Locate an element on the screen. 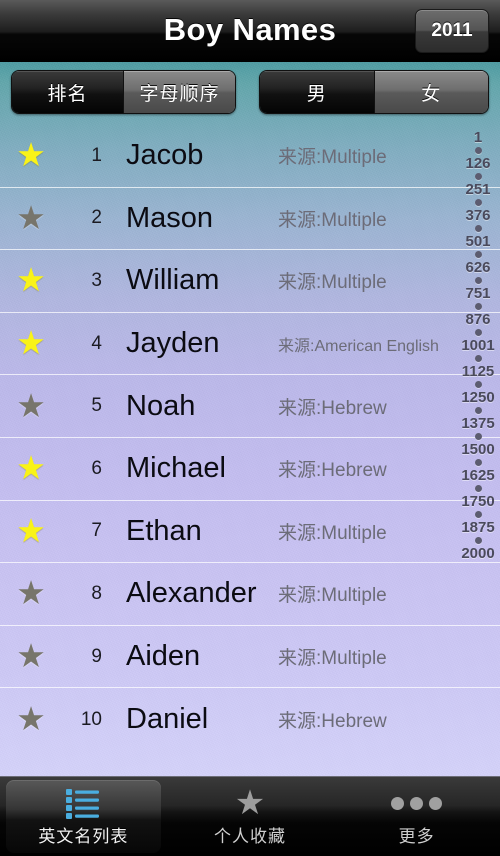  tab-label: 更多 is located at coordinates (416, 836).